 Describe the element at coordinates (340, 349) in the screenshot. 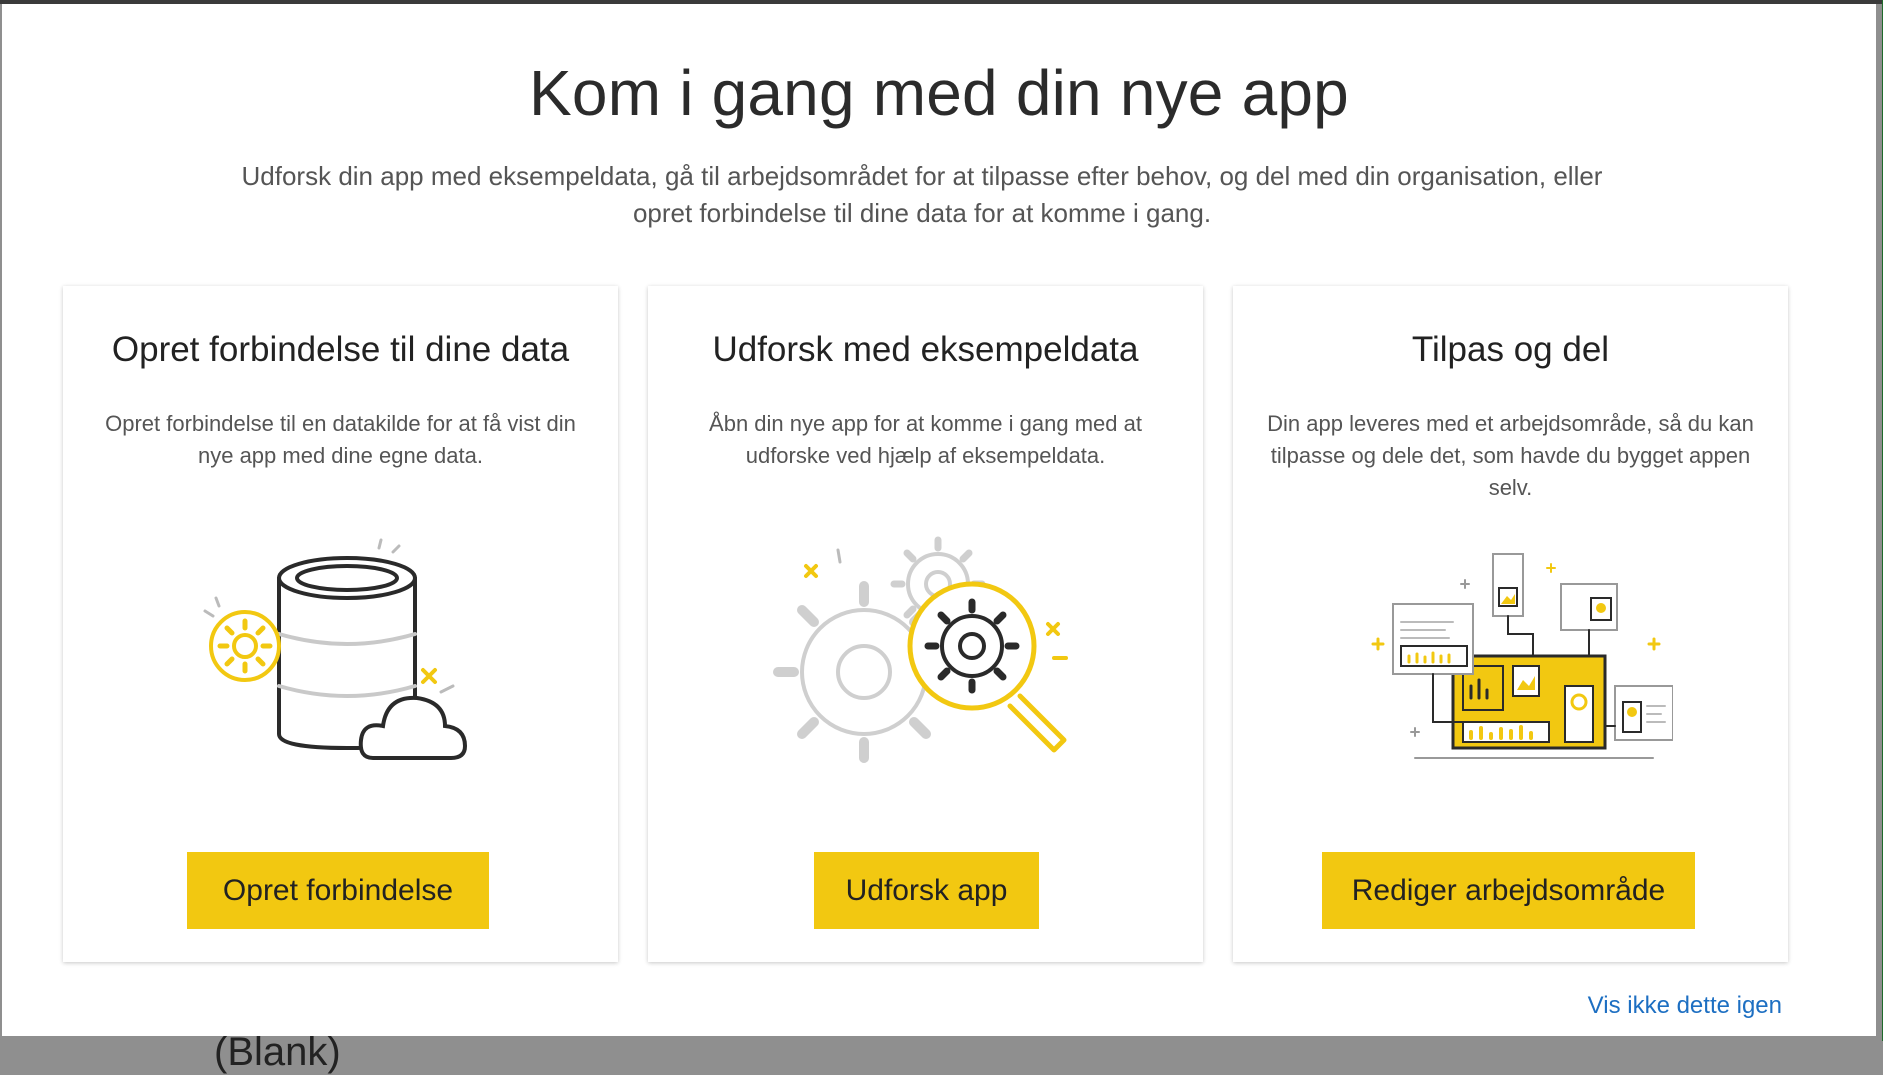

I see `card-title: Opret forbindelse til dine data` at that location.